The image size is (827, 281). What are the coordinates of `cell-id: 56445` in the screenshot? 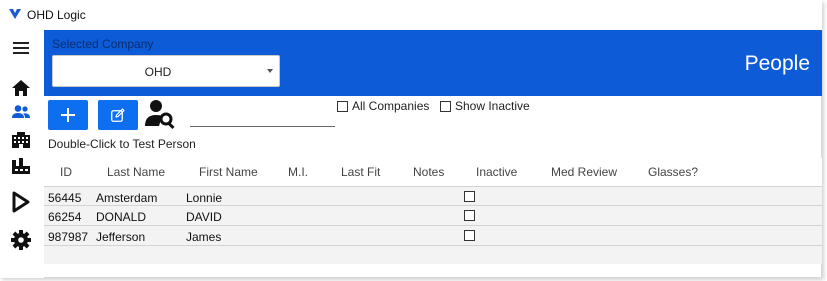 It's located at (65, 198).